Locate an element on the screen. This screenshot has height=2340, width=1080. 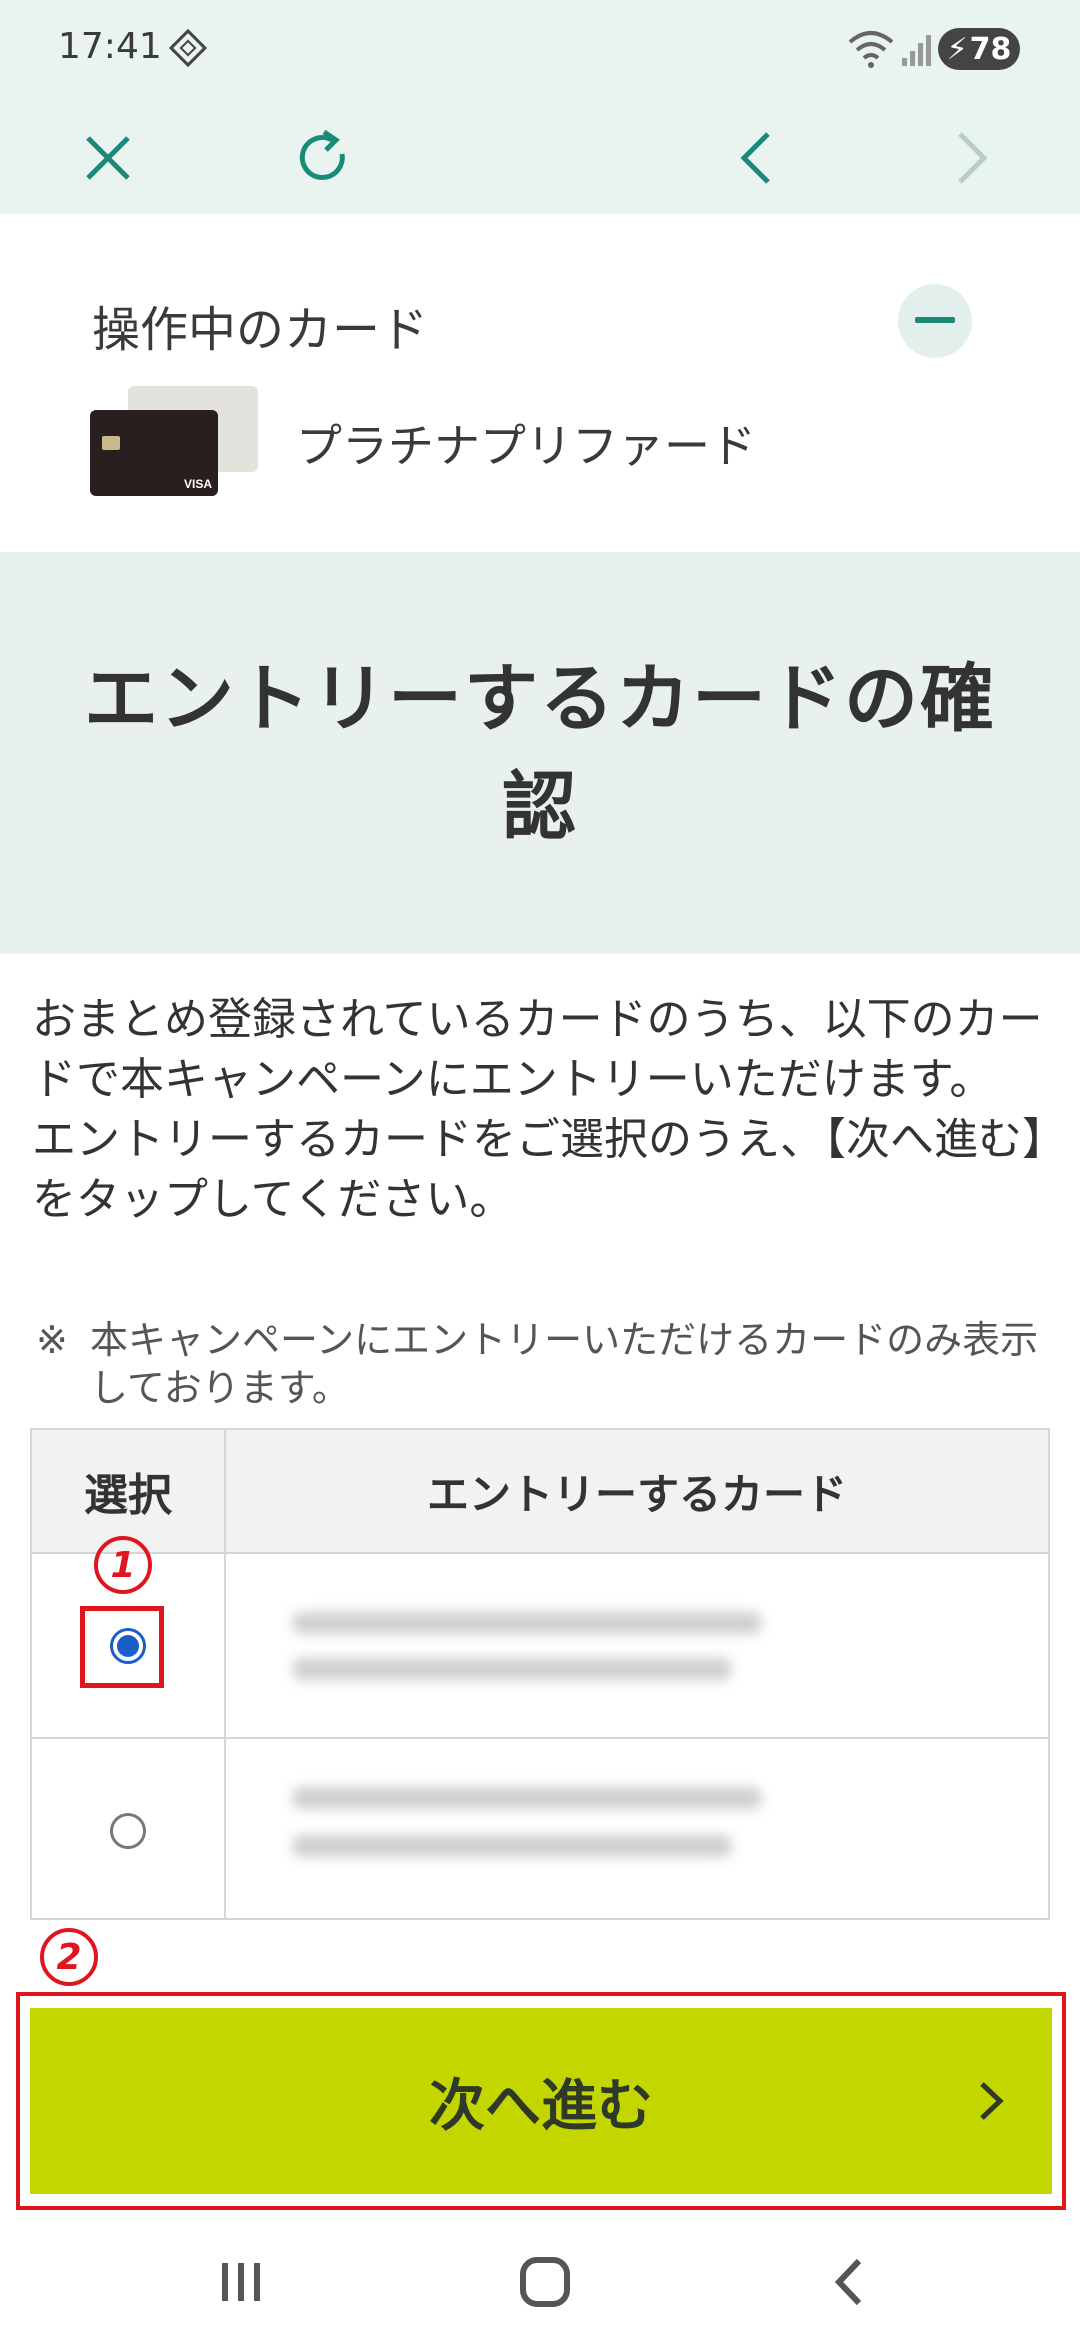
annotation-marker-2: 2 is located at coordinates (69, 1957).